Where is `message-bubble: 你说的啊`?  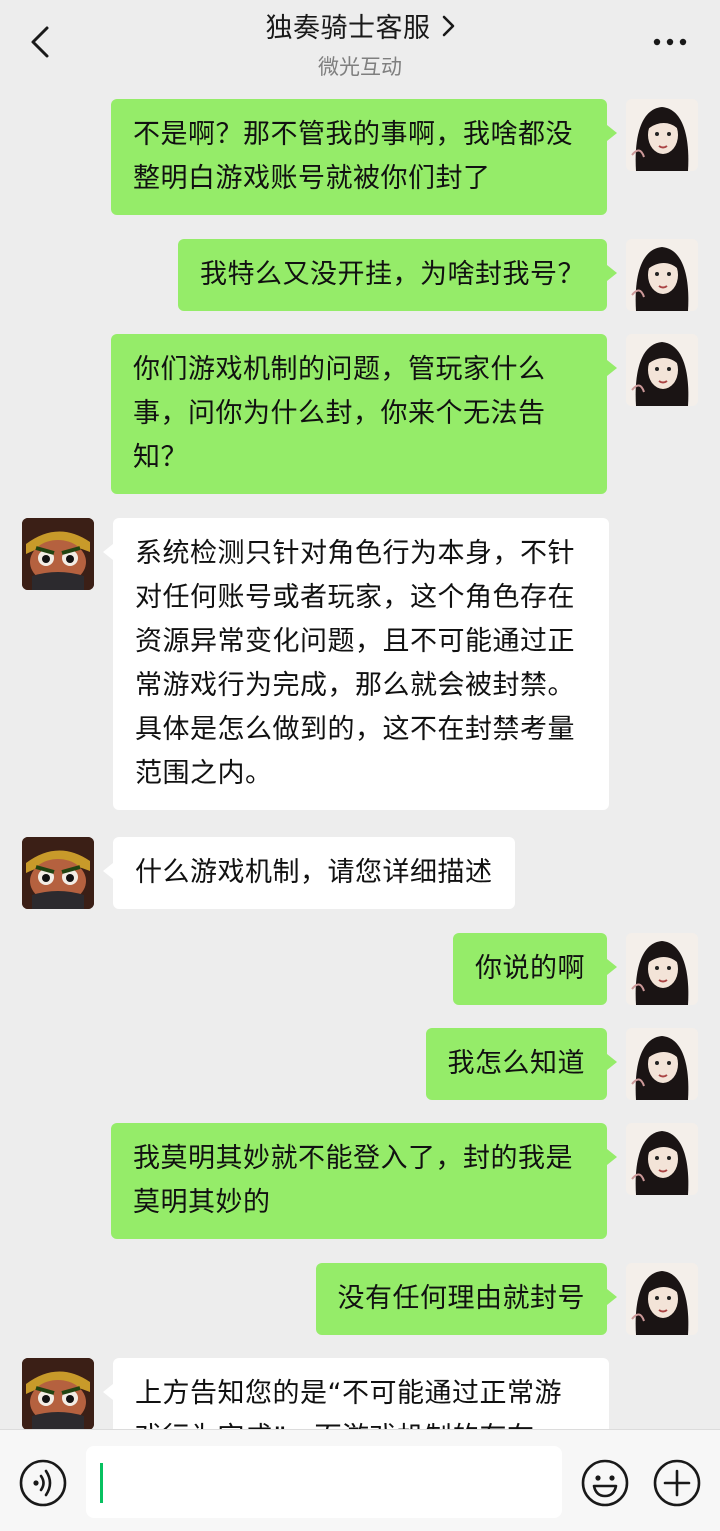 message-bubble: 你说的啊 is located at coordinates (535, 969).